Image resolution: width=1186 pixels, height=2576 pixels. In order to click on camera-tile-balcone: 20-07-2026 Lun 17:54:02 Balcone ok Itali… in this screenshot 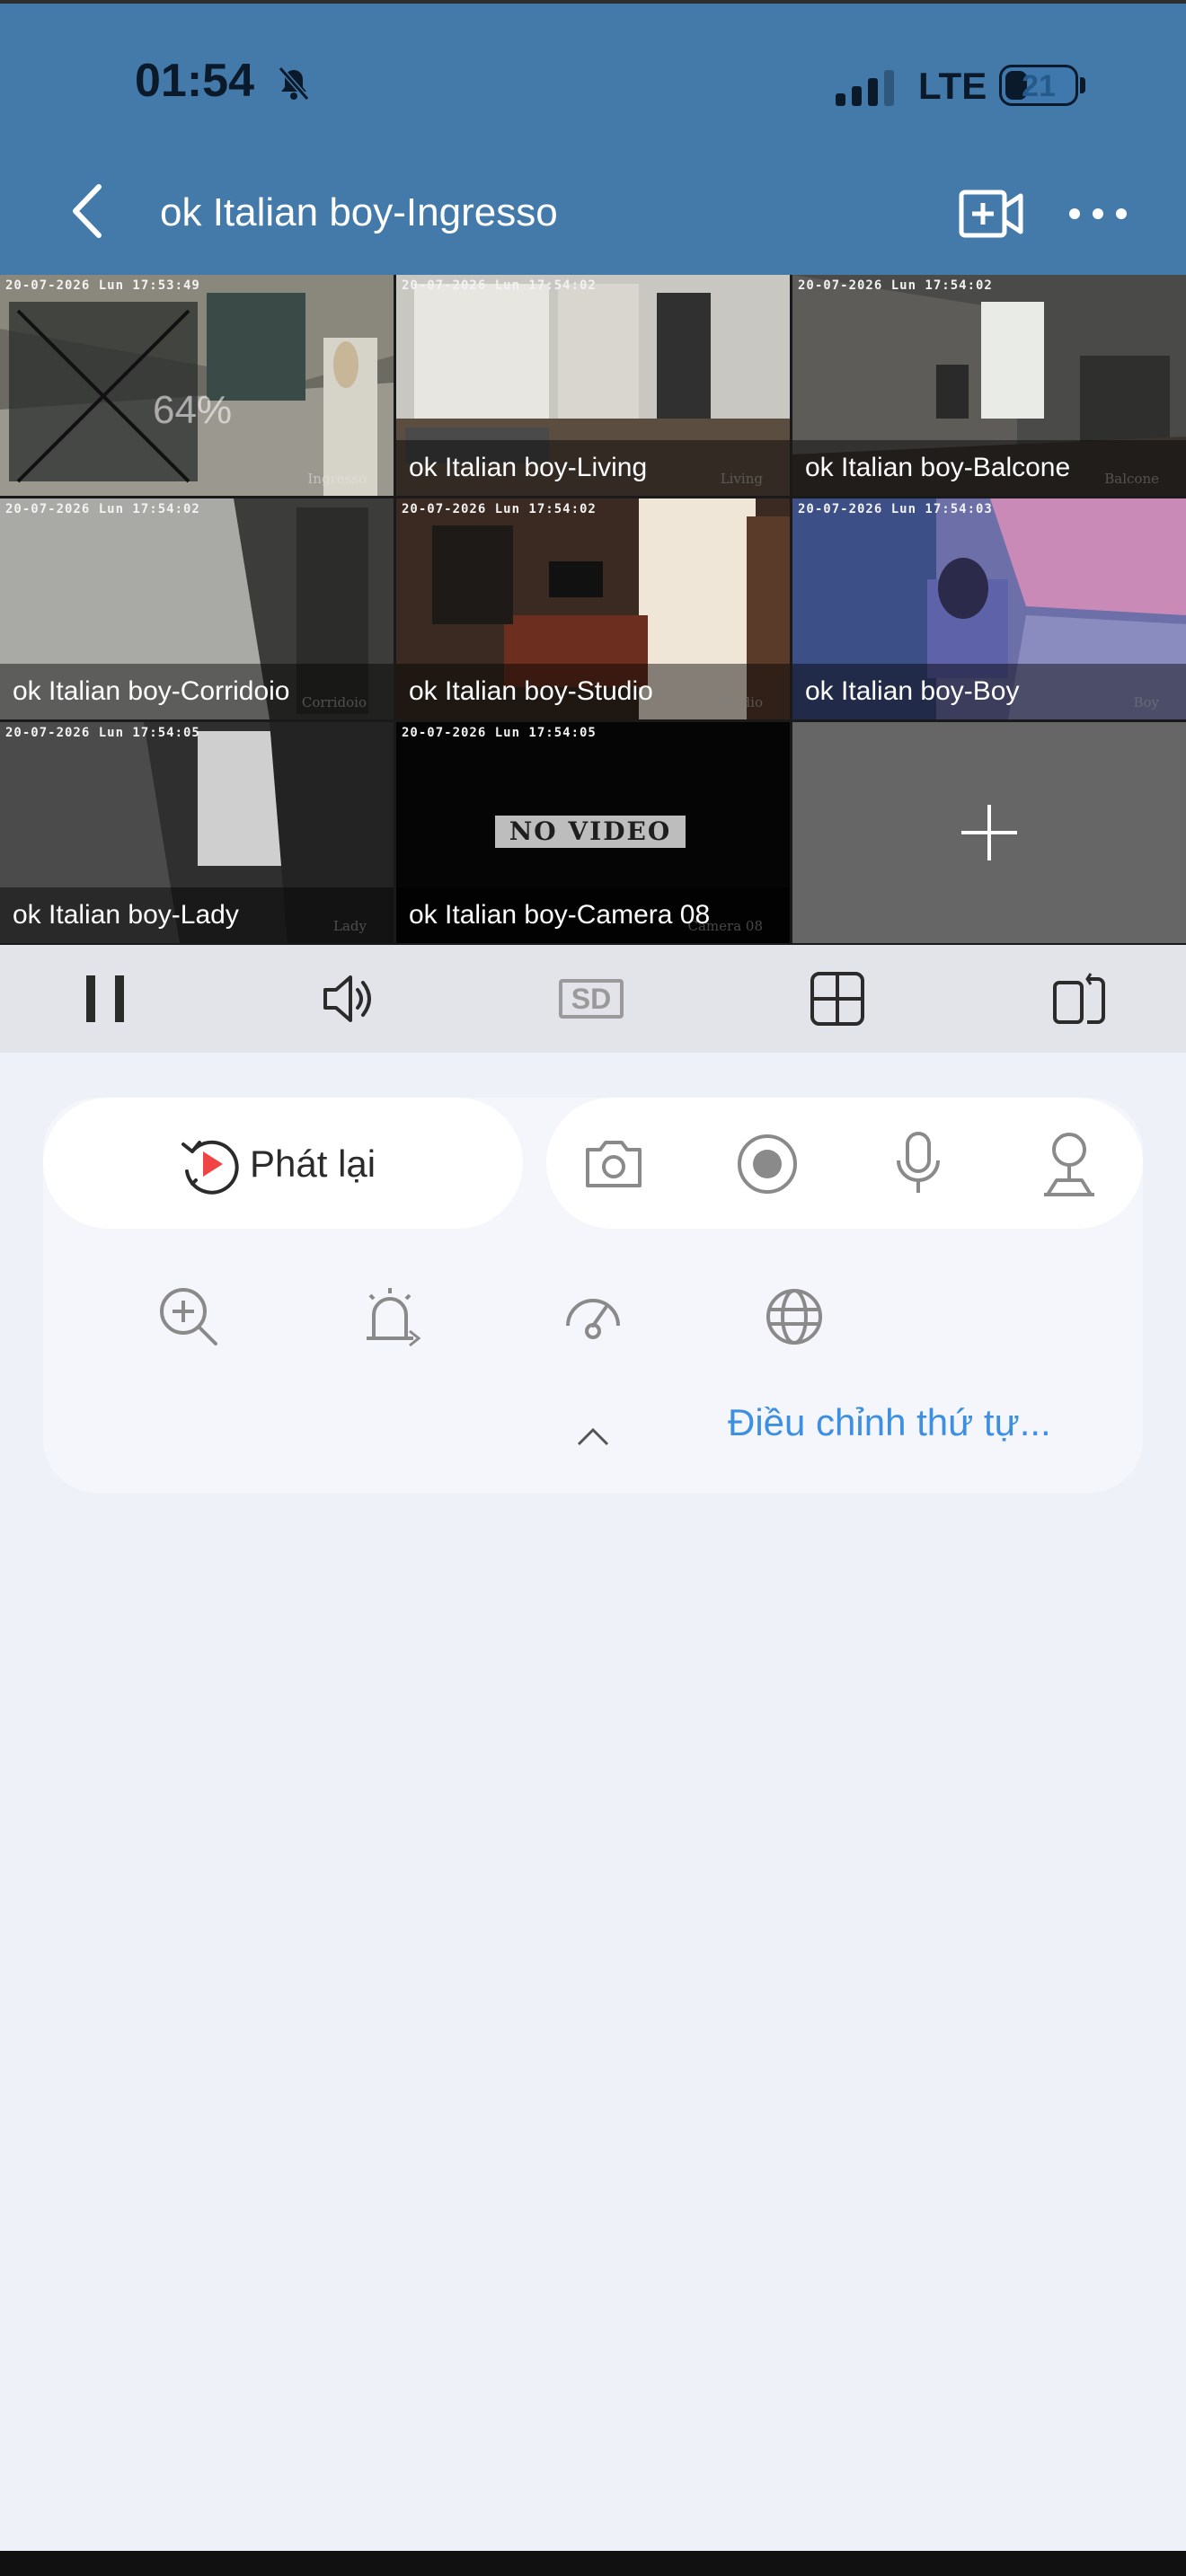, I will do `click(989, 385)`.